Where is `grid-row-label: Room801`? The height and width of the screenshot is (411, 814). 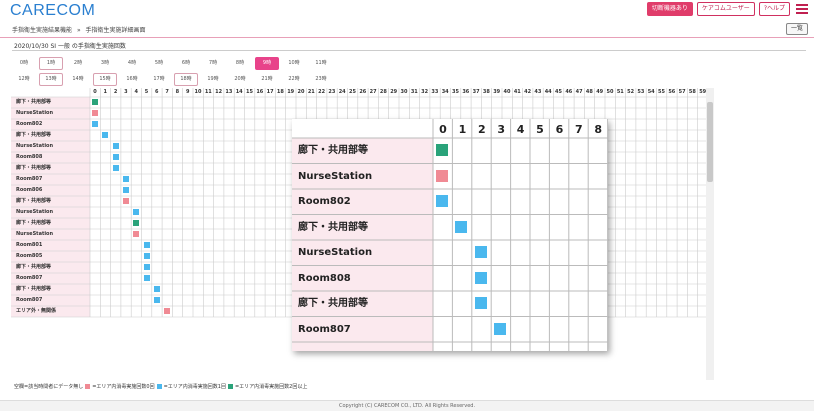 grid-row-label: Room801 is located at coordinates (29, 245).